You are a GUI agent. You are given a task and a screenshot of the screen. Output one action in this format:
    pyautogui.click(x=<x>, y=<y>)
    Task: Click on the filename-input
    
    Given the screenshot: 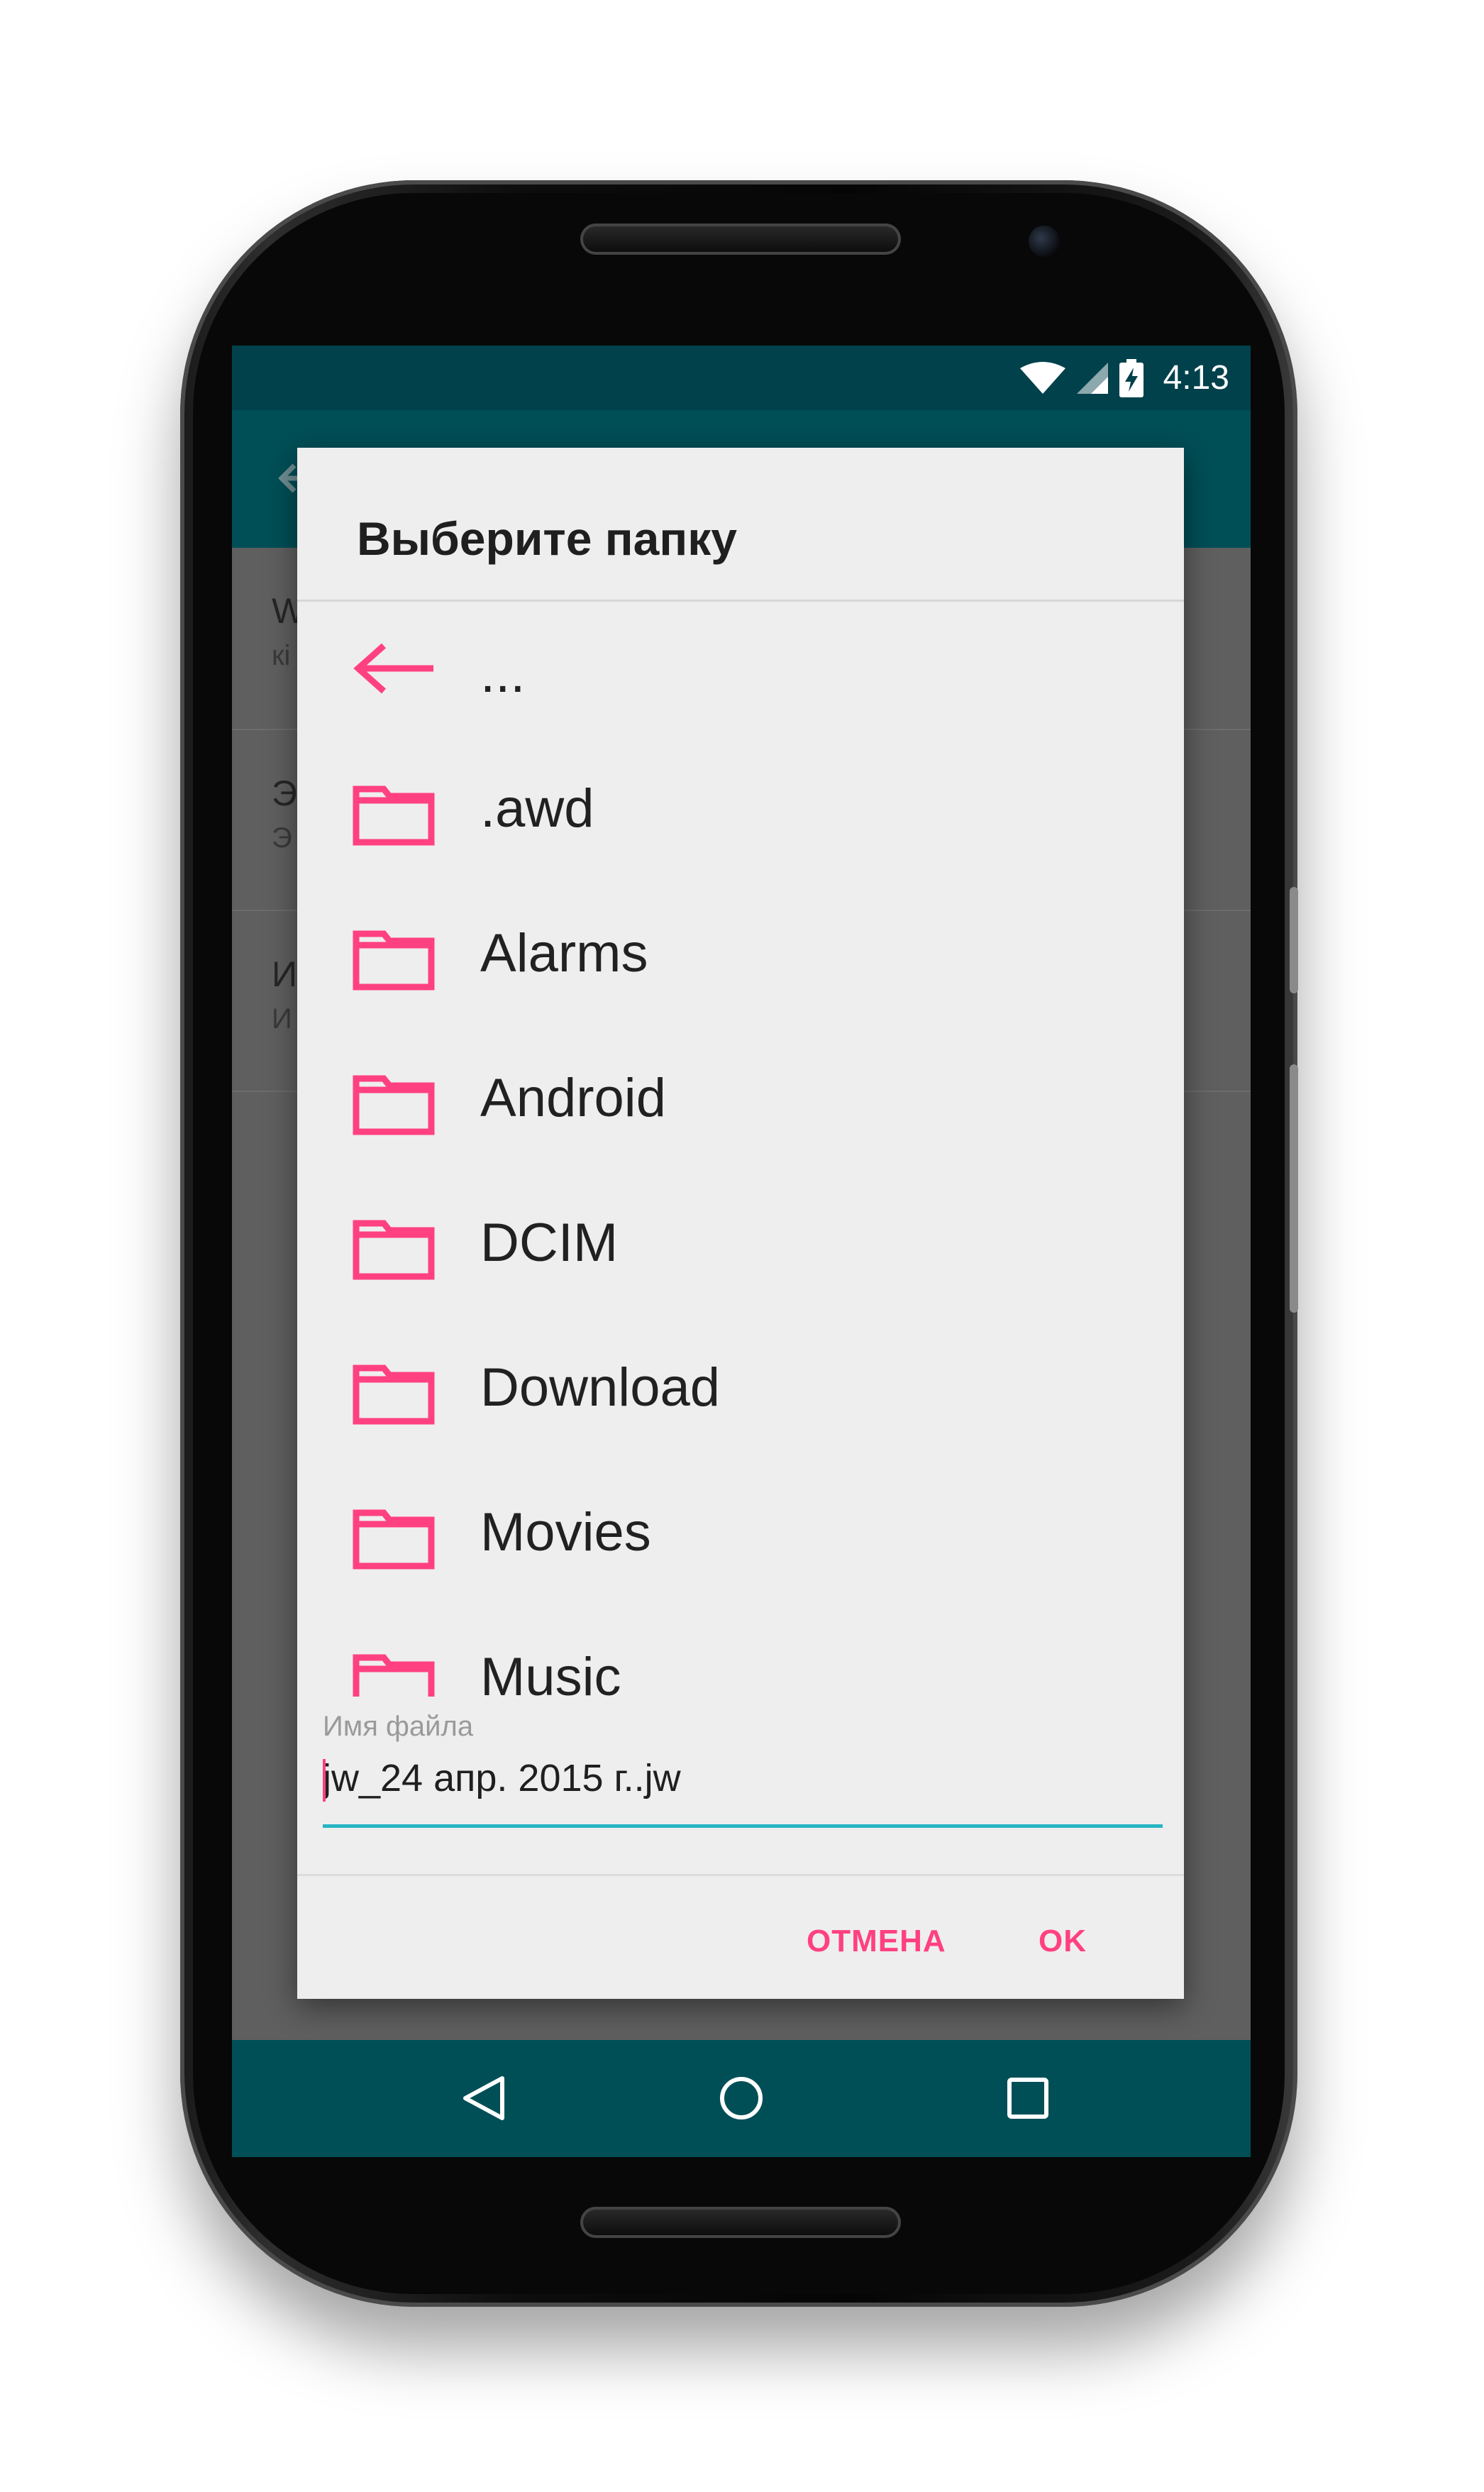 What is the action you would take?
    pyautogui.click(x=743, y=1778)
    